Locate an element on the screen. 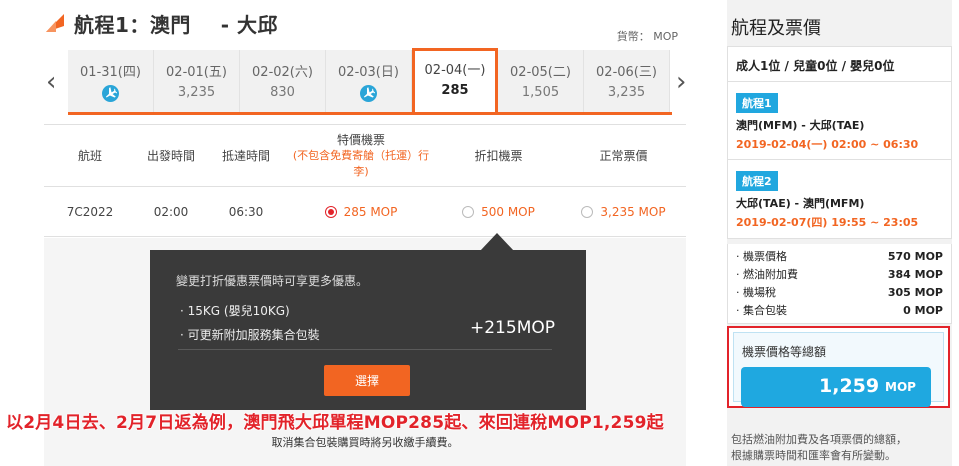 The width and height of the screenshot is (959, 466). arrival-time: 06:30 is located at coordinates (246, 211).